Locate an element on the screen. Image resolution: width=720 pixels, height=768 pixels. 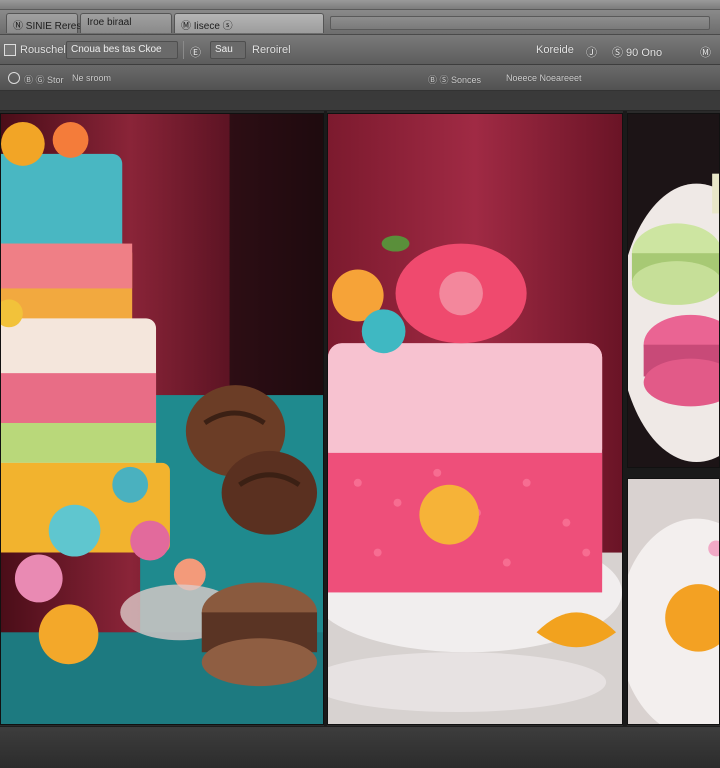
options-left-1: Ⓑ Ⓖ Stor is located at coordinates (44, 79).